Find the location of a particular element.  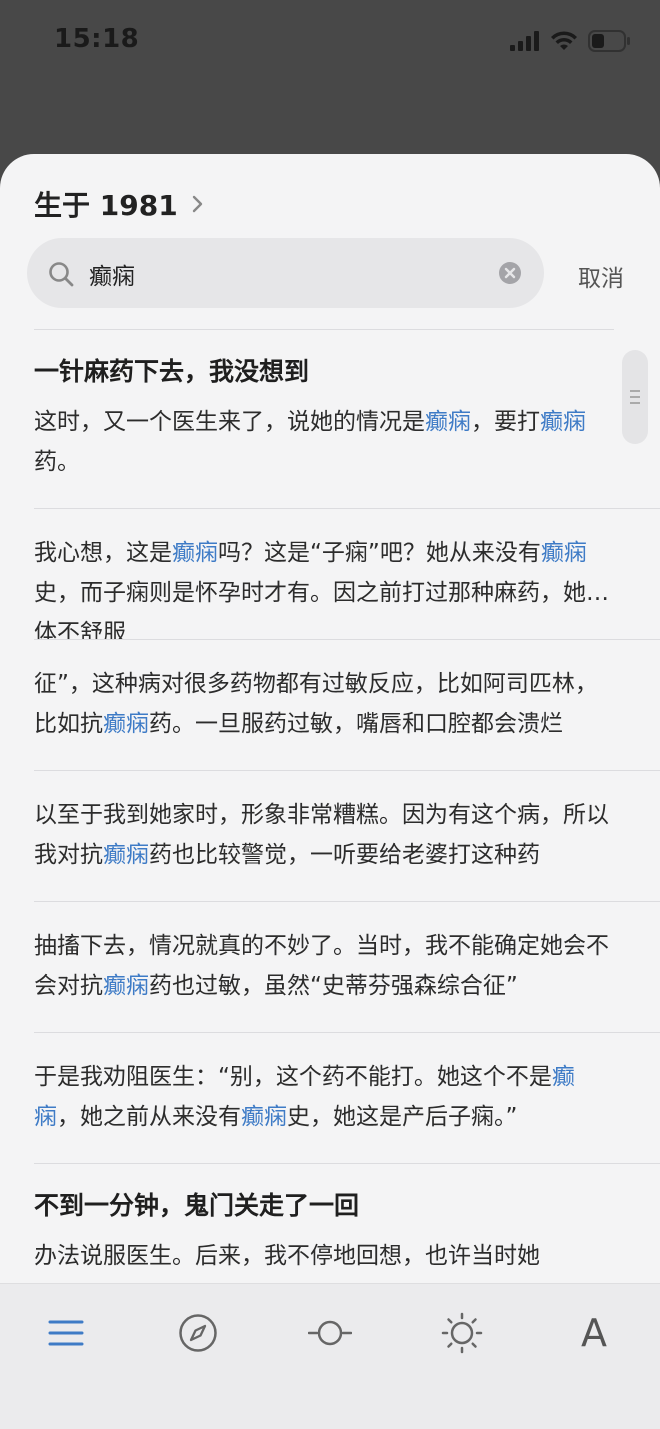

snippet-text: 史，而子痫则是怀孕时才有。因之前打过那种麻药，她身体不舒服 is located at coordinates (321, 609).